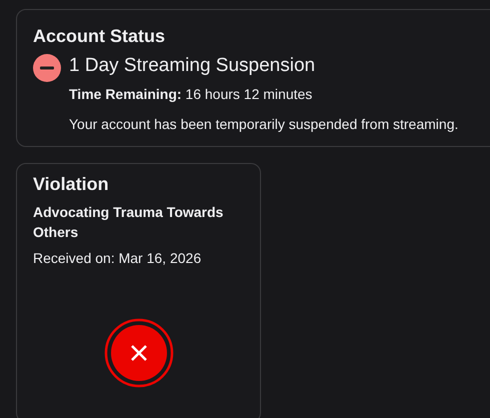  I want to click on time-remaining: Time Remaining: 16 hours 12 minutes, so click(191, 94).